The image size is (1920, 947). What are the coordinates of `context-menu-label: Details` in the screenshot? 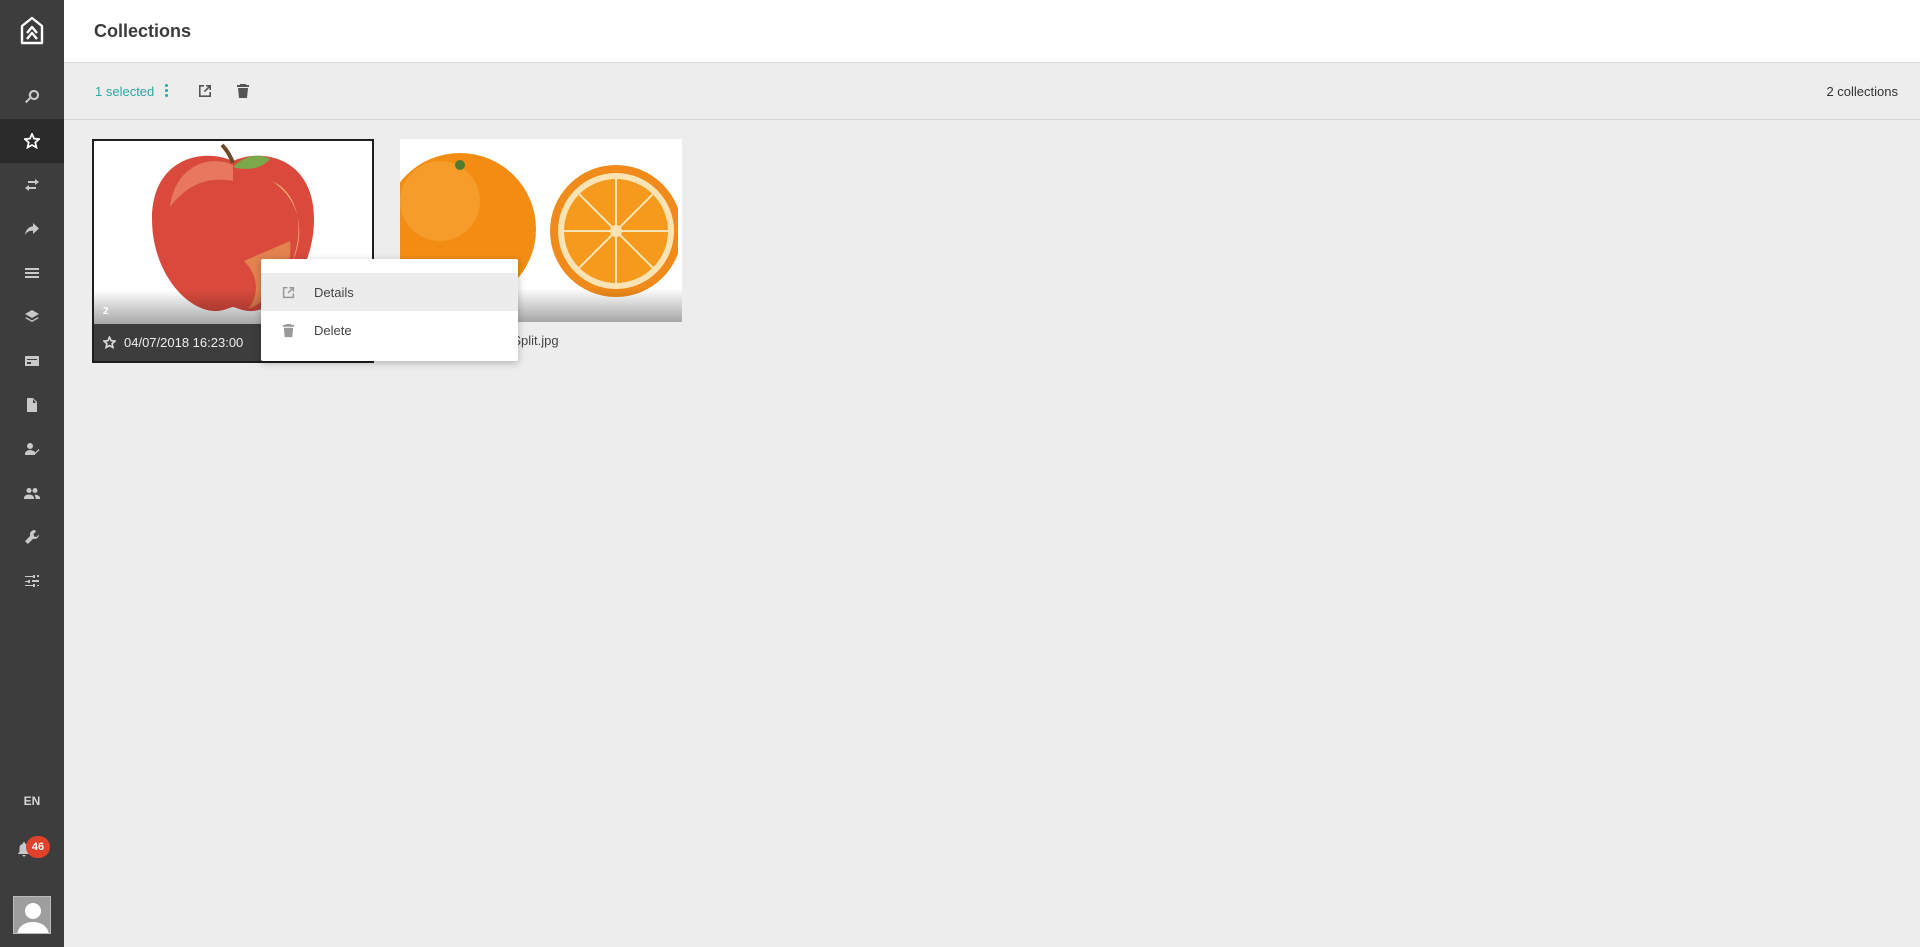 It's located at (334, 292).